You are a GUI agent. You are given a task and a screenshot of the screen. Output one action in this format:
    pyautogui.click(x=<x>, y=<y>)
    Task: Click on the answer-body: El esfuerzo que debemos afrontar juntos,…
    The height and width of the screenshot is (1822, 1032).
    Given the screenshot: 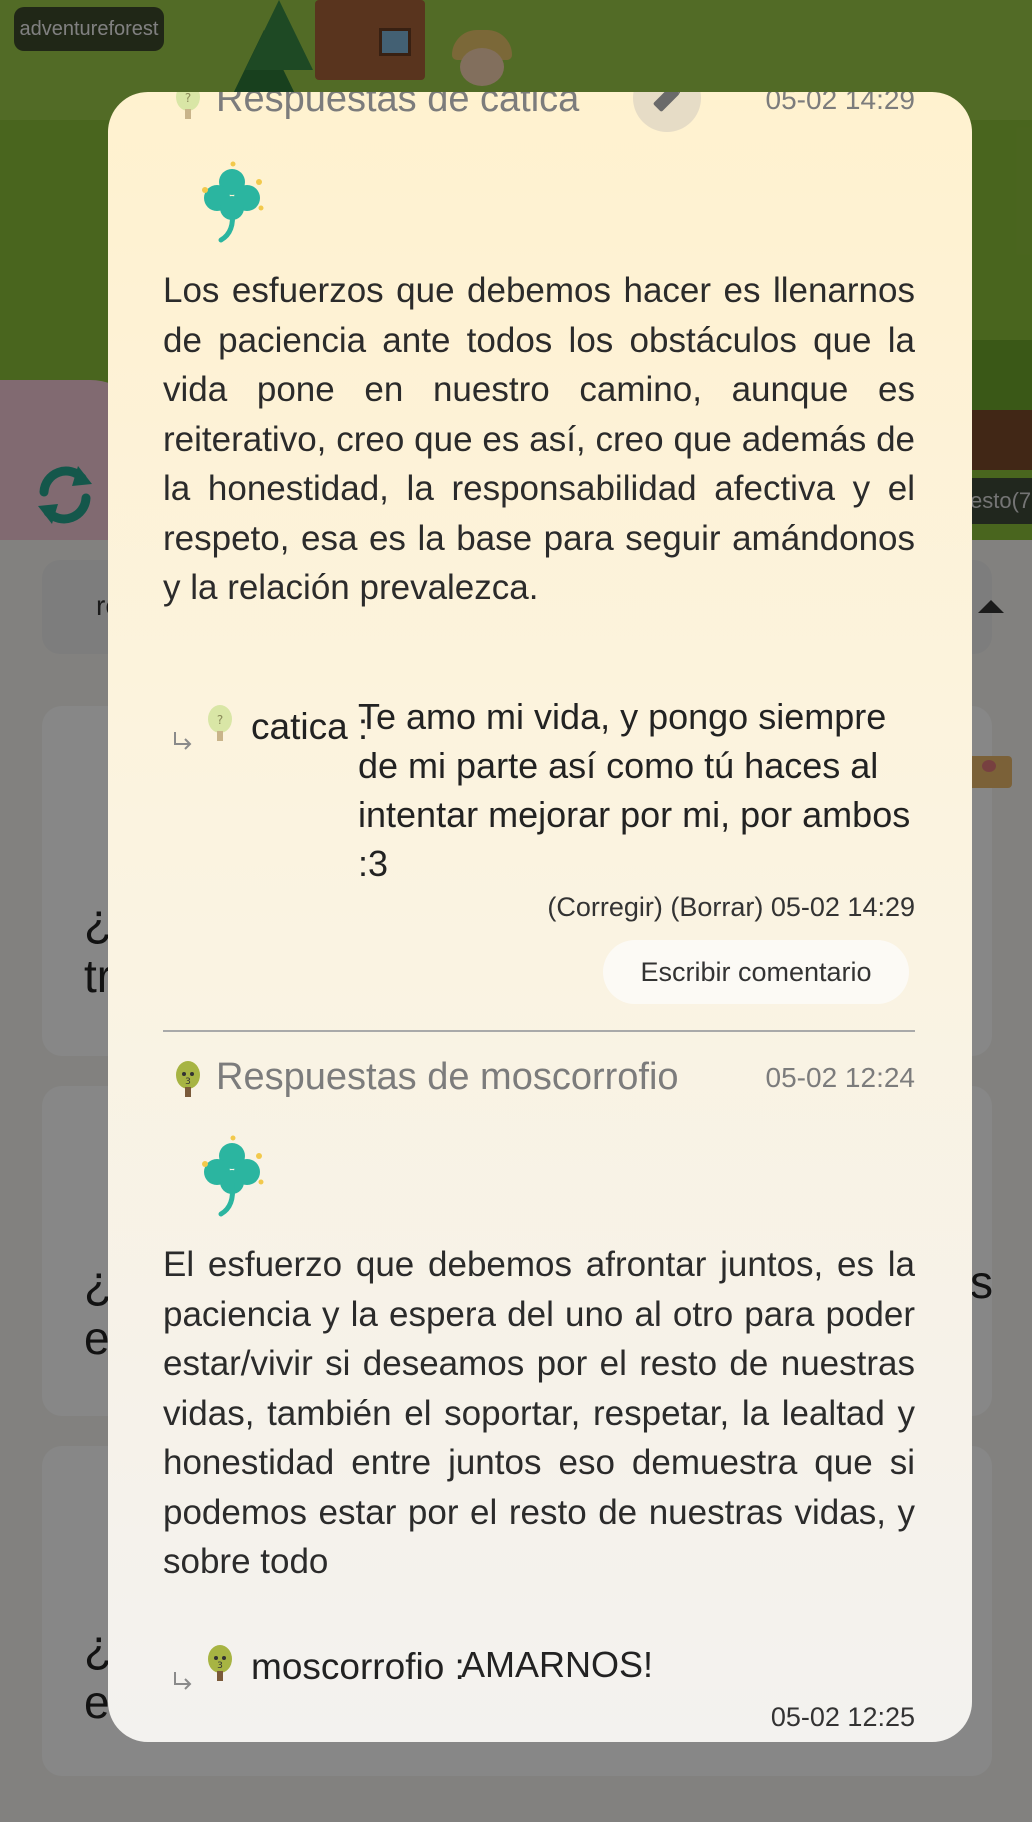 What is the action you would take?
    pyautogui.click(x=539, y=1413)
    